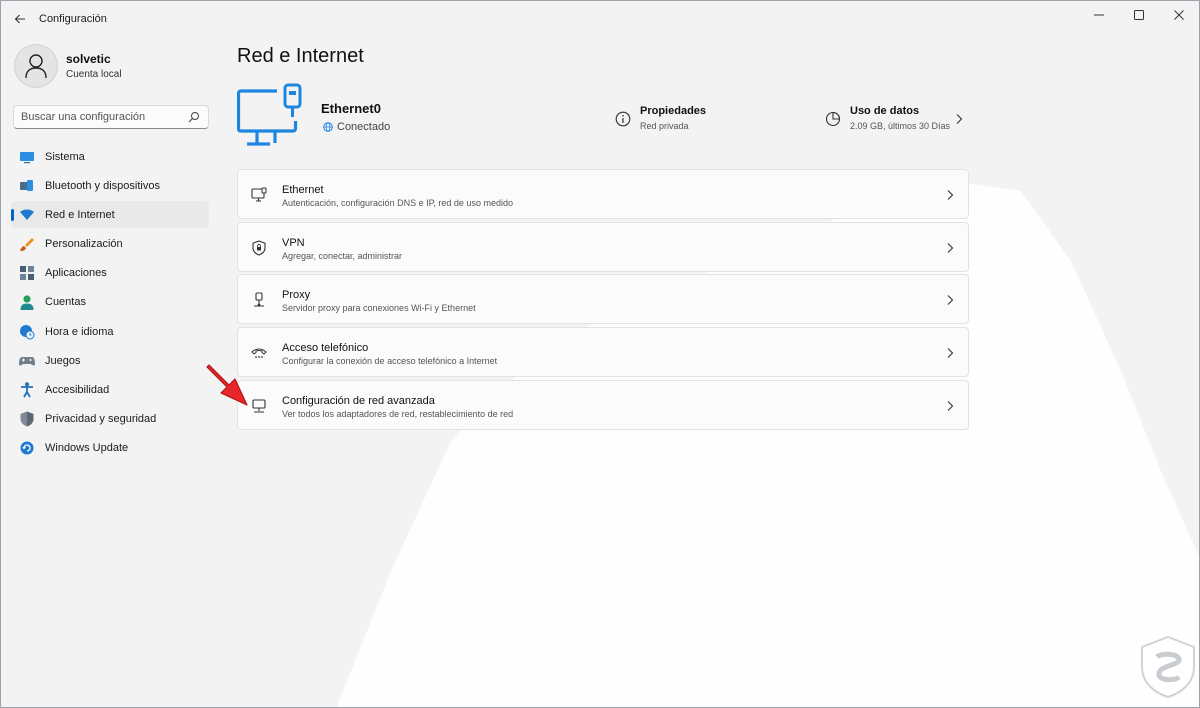 This screenshot has height=708, width=1200. What do you see at coordinates (900, 126) in the screenshot?
I see `data-usage-subtitle: 2.09 GB, últimos 30 Días` at bounding box center [900, 126].